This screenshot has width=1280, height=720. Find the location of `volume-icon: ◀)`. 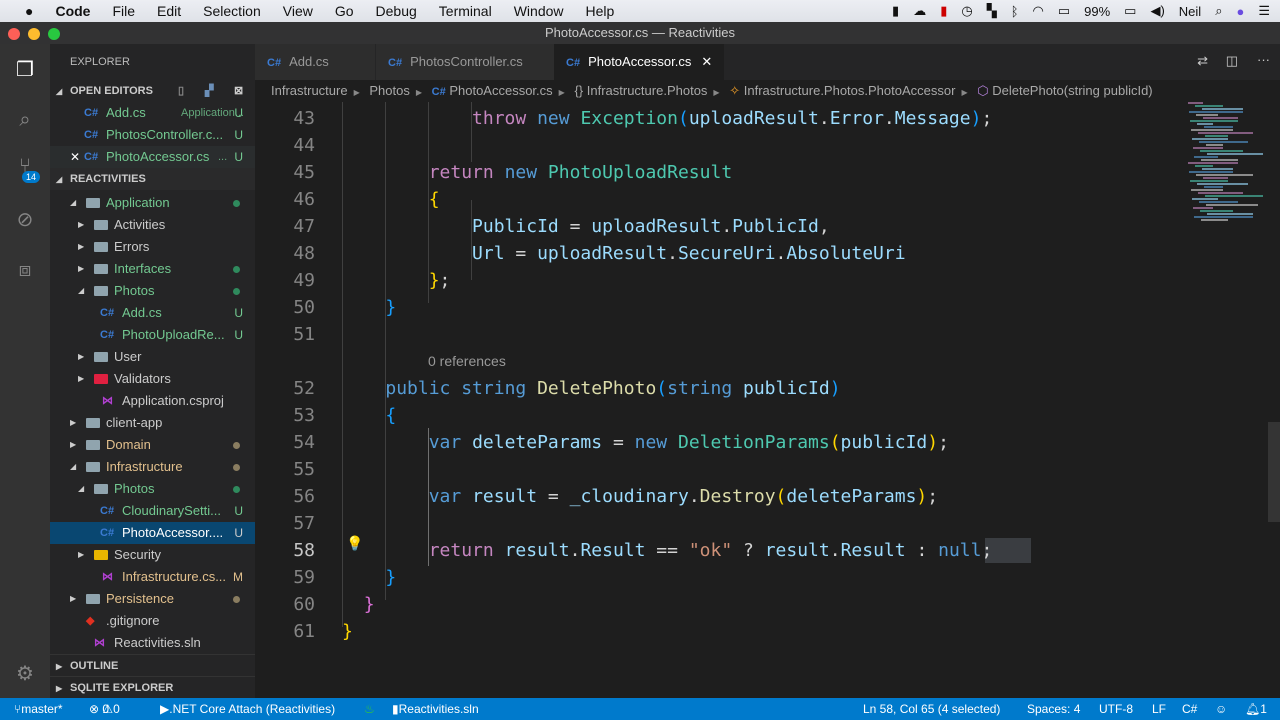

volume-icon: ◀) is located at coordinates (1157, 11).